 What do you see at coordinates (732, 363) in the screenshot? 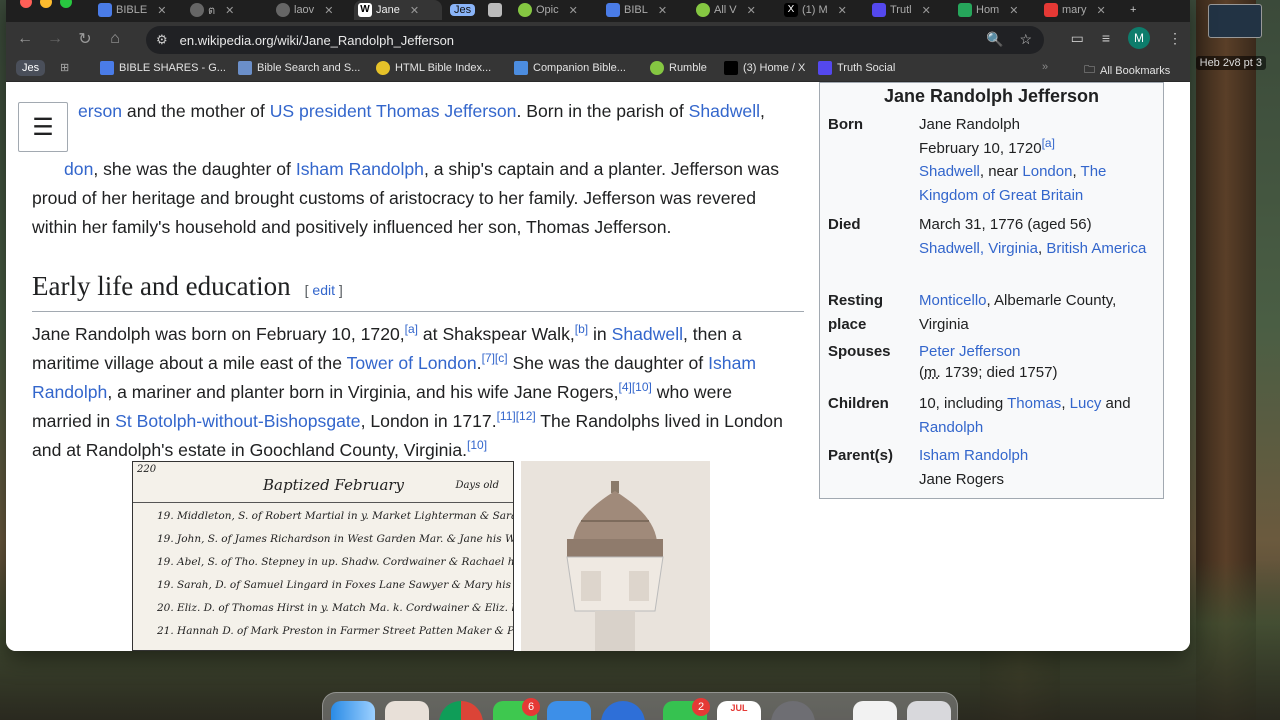
I see `link-isham: Isham` at bounding box center [732, 363].